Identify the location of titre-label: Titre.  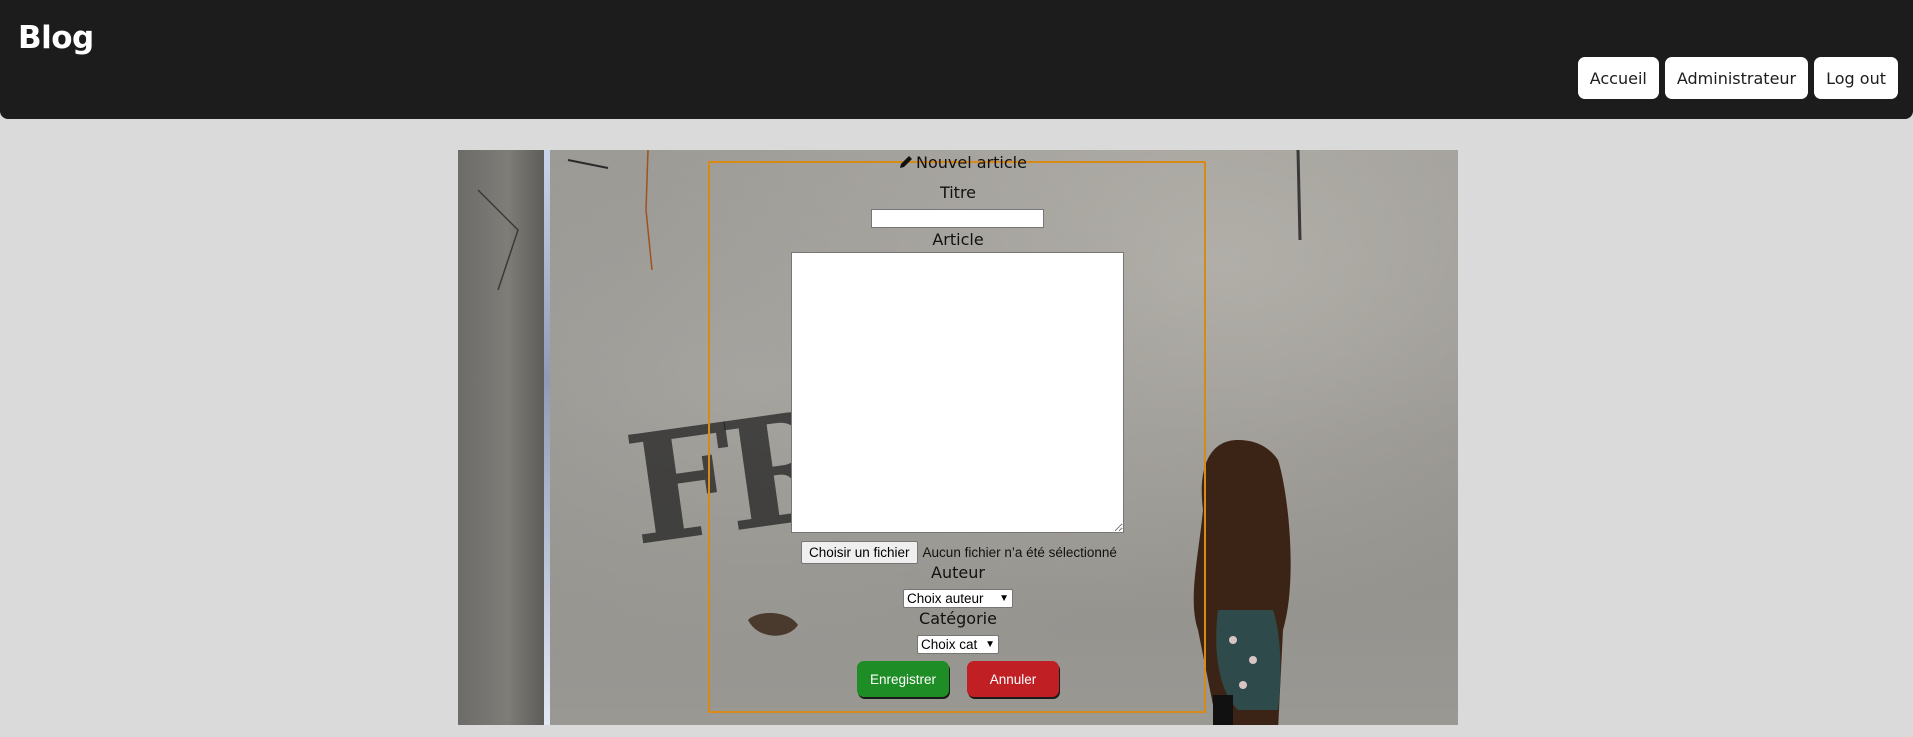
(958, 192).